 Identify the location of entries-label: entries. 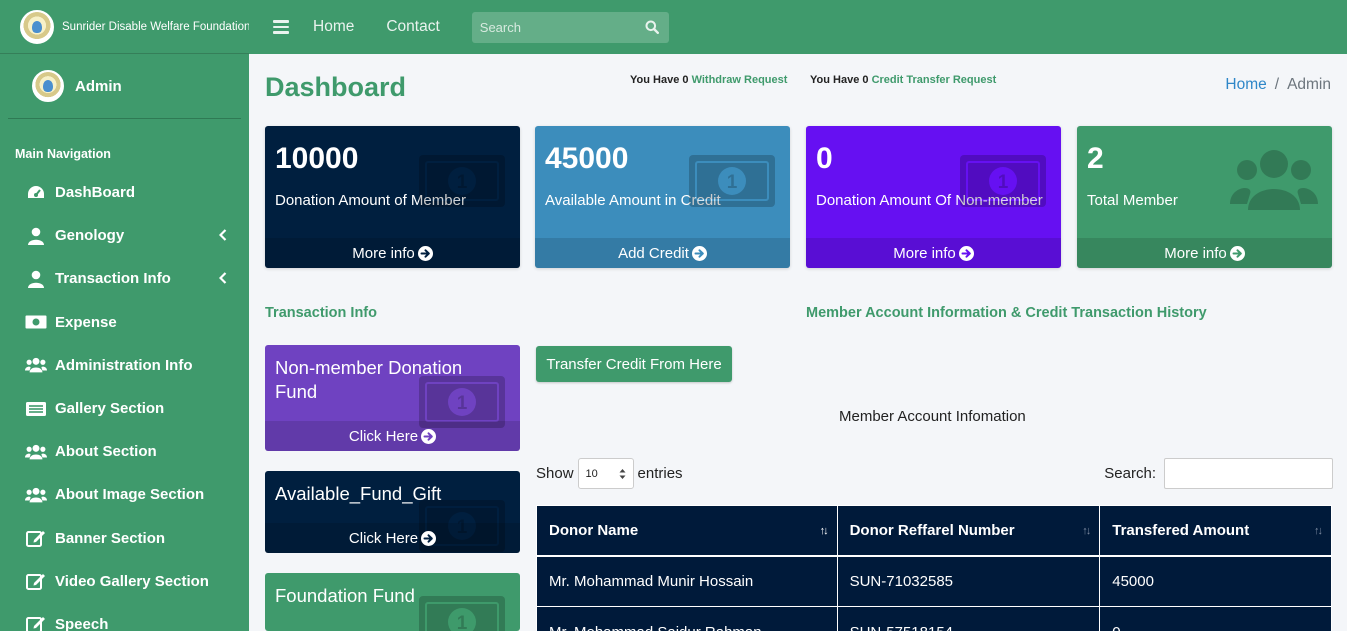
(660, 473).